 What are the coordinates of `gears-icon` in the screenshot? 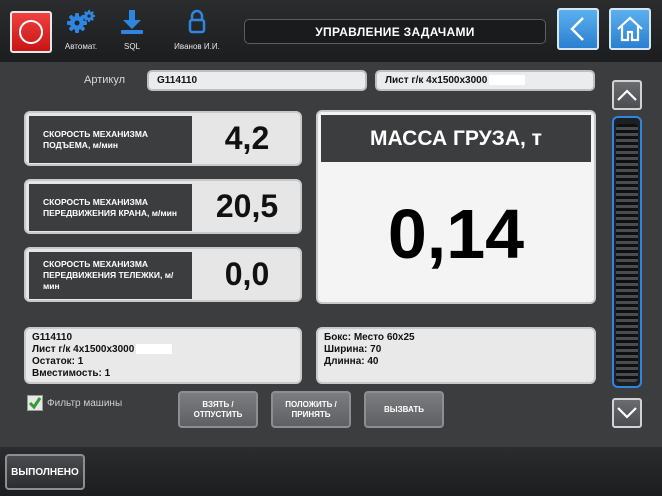 It's located at (81, 22).